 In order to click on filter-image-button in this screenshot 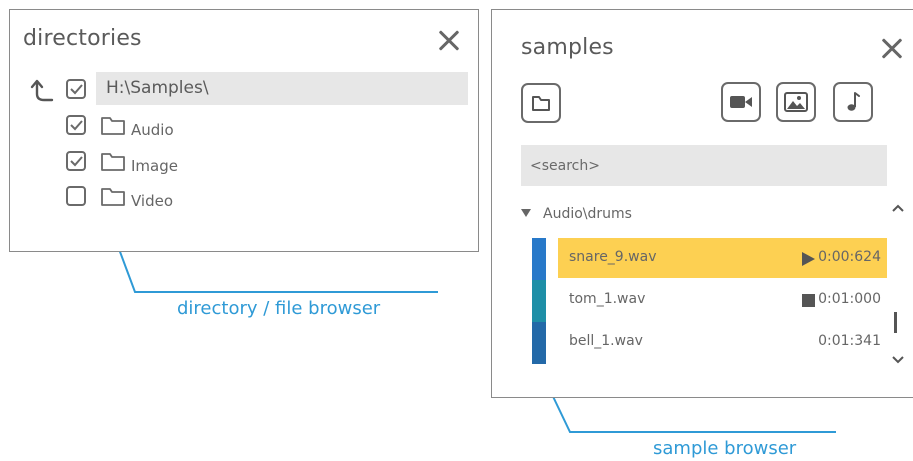, I will do `click(796, 102)`.